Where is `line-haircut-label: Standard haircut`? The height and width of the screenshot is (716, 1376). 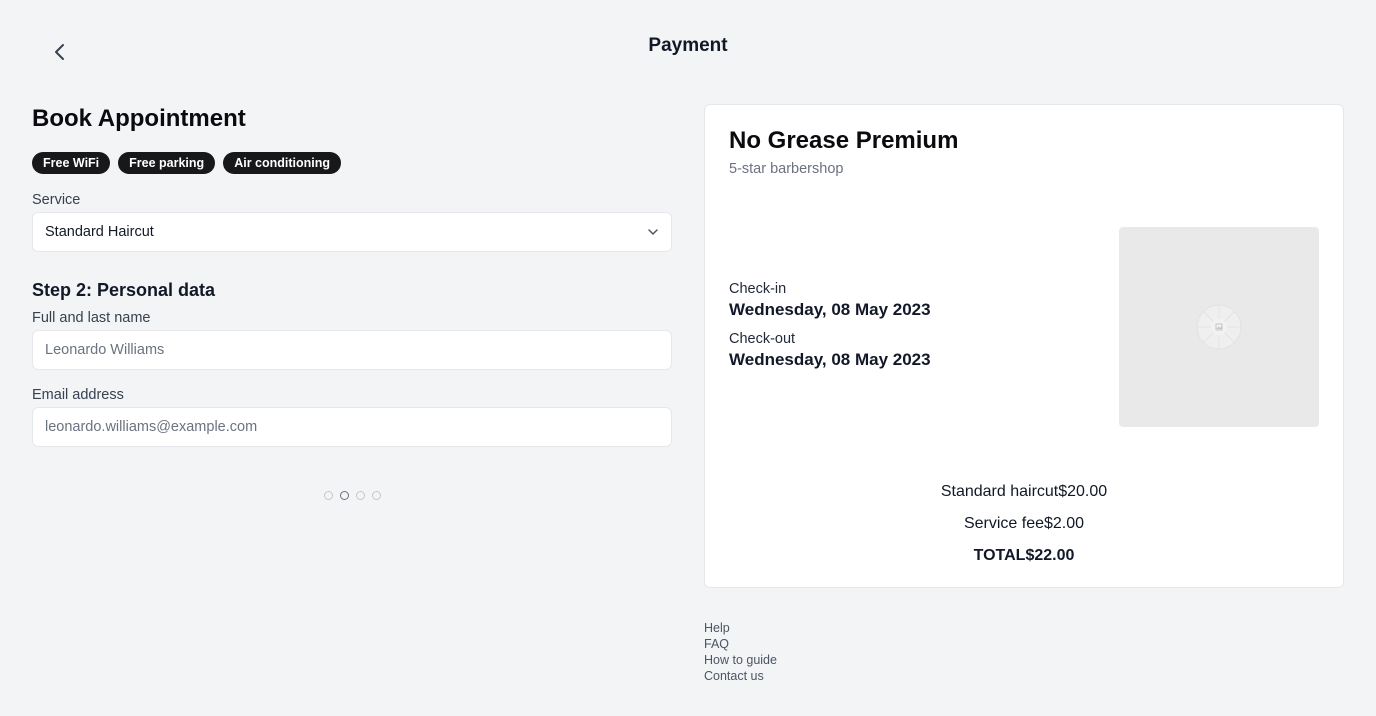
line-haircut-label: Standard haircut is located at coordinates (999, 491).